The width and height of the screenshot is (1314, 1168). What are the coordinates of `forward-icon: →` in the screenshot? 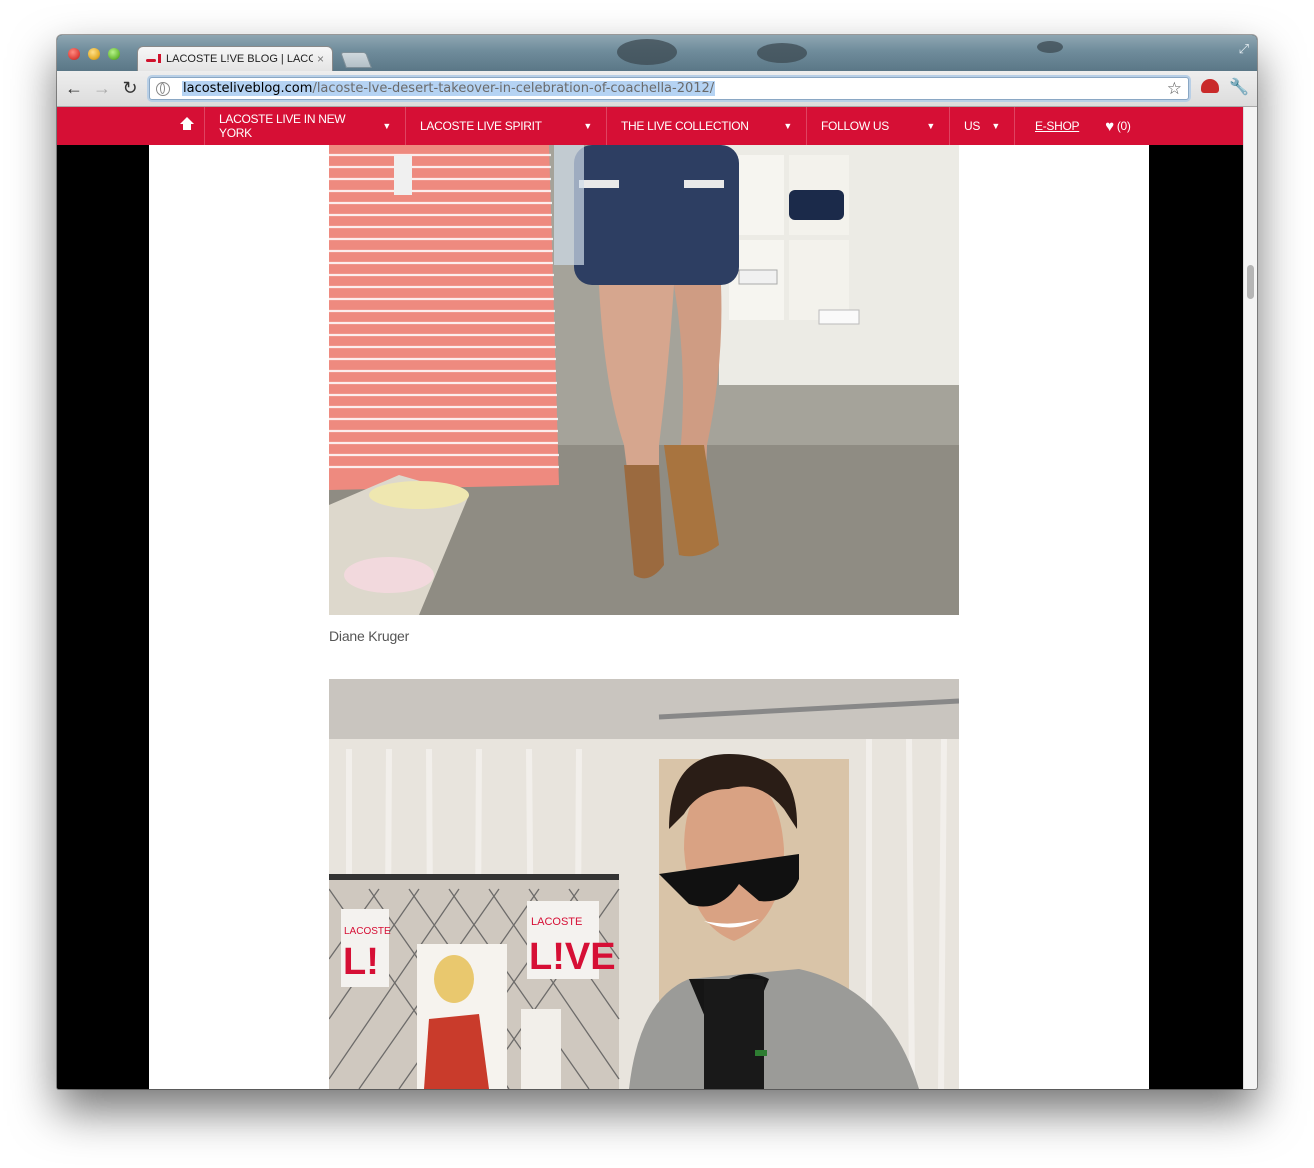 It's located at (102, 88).